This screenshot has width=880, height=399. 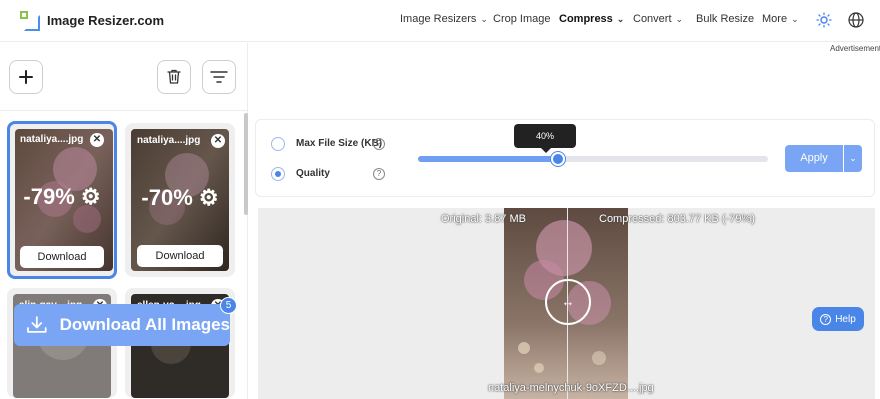 I want to click on quality-label: Quality, so click(x=313, y=173).